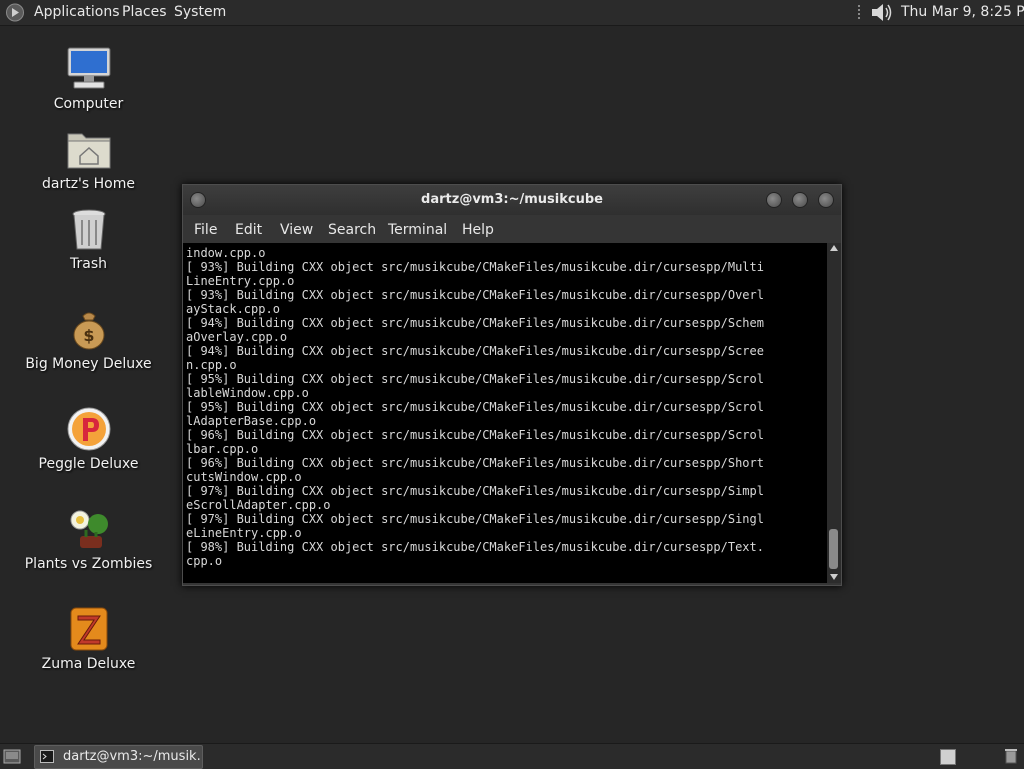 The image size is (1024, 769). Describe the element at coordinates (12, 756) in the screenshot. I see `show-desktop-icon` at that location.